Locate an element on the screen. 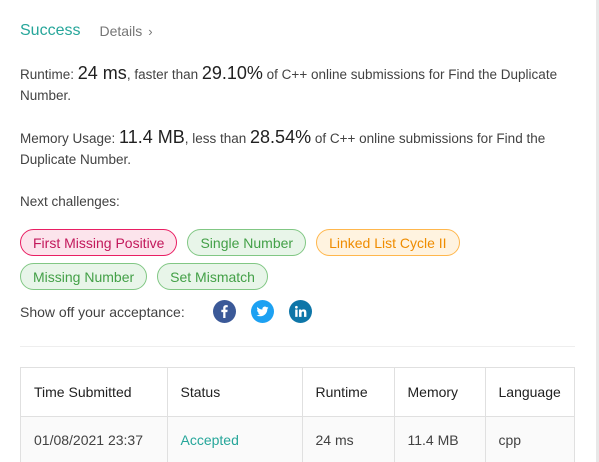 This screenshot has width=599, height=462. next-challenges-label: Next challenges: is located at coordinates (70, 201).